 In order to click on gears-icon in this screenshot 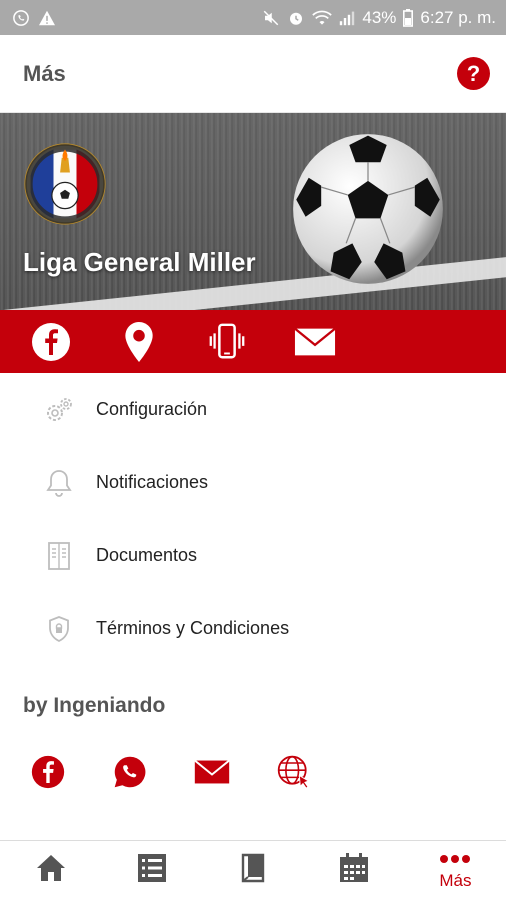, I will do `click(59, 410)`.